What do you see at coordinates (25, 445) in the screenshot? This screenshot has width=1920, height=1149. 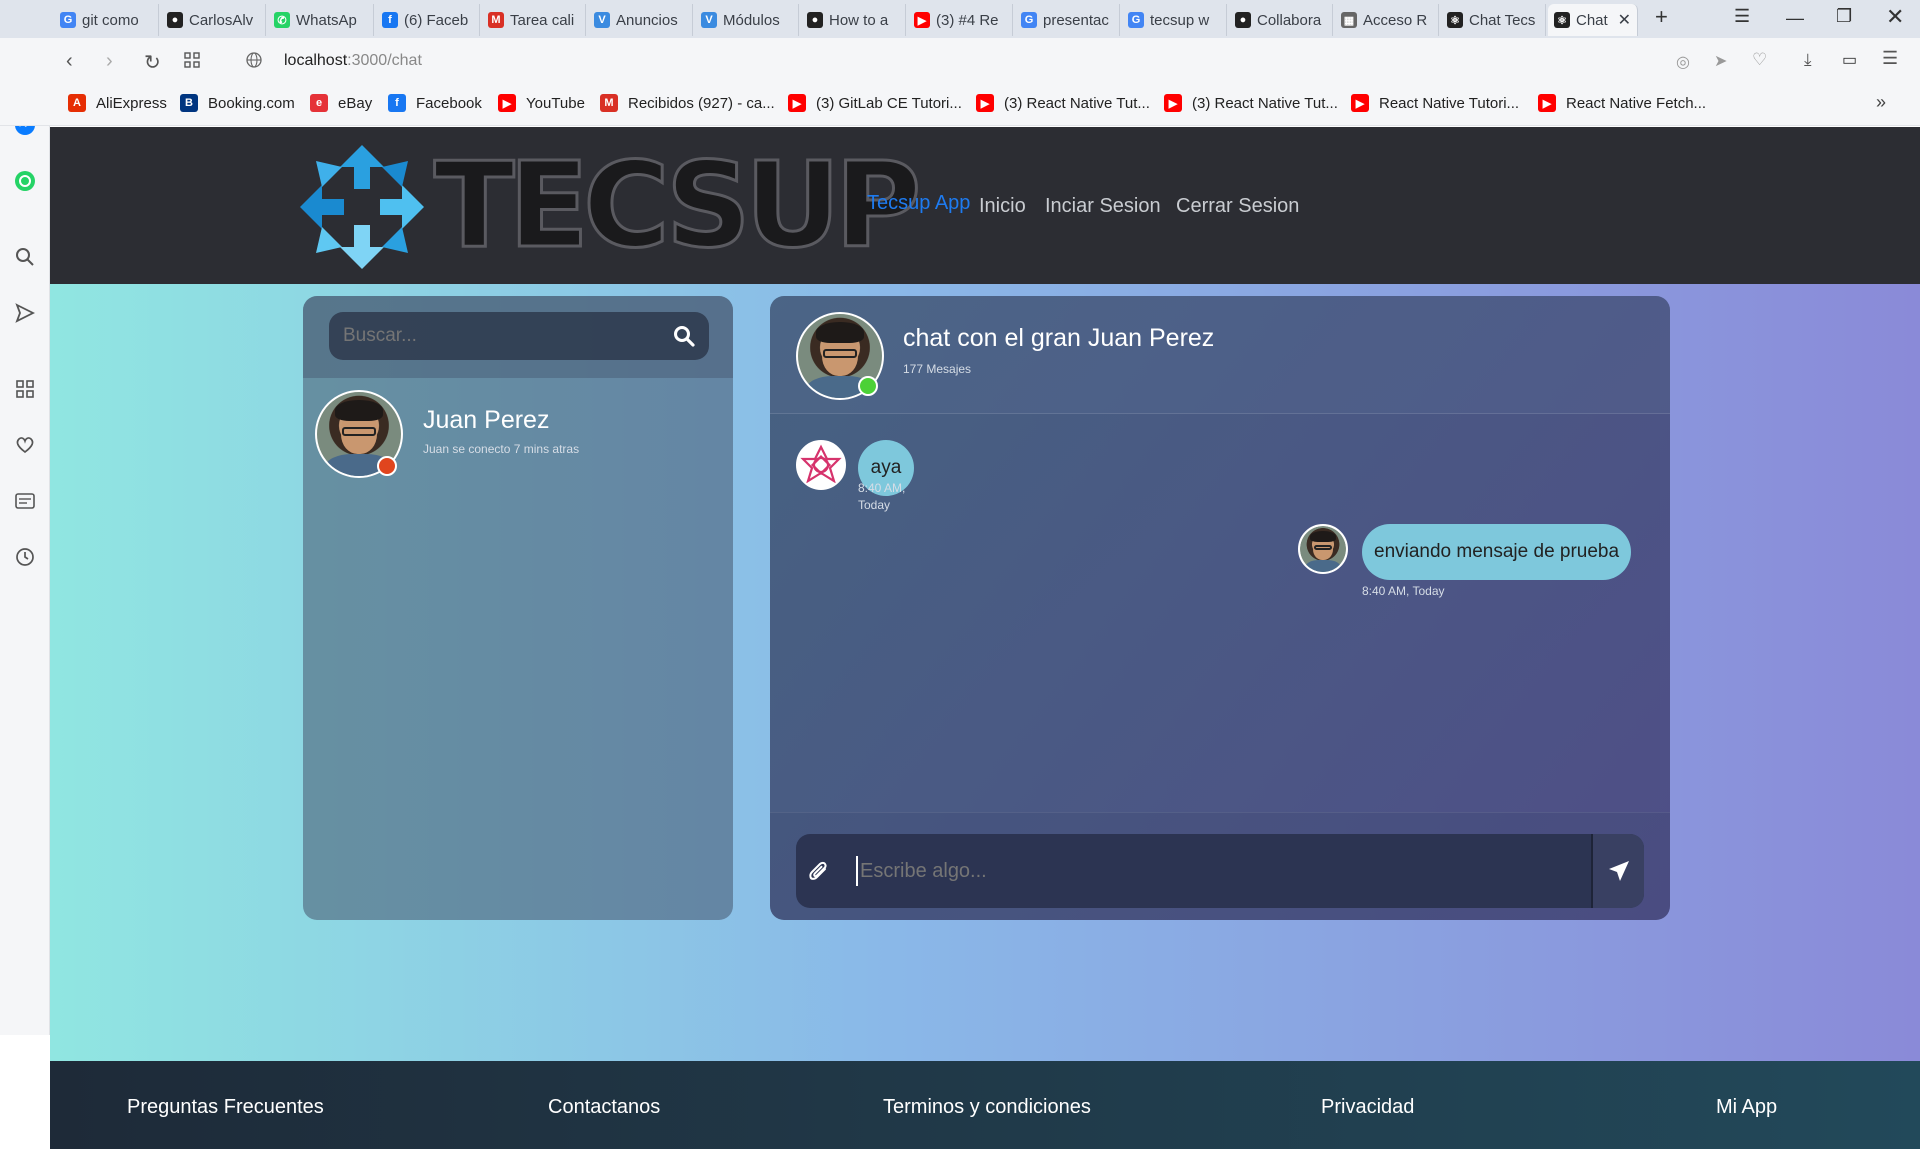 I see `heart-icon` at bounding box center [25, 445].